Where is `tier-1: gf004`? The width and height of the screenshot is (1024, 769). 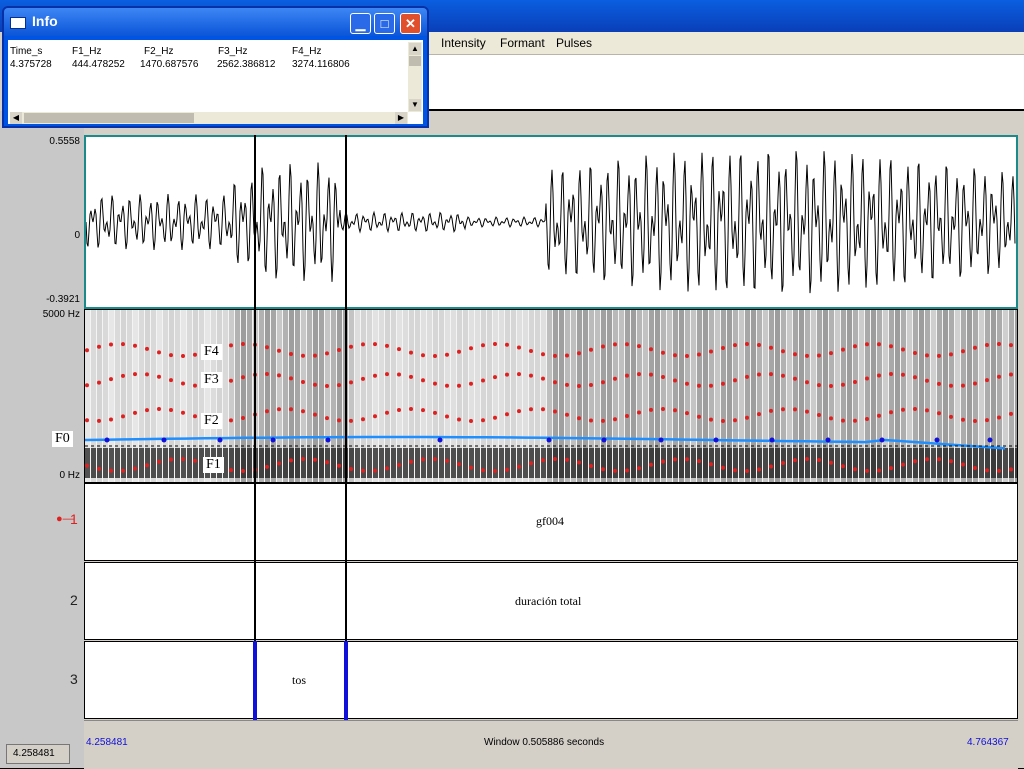
tier-1: gf004 is located at coordinates (551, 522).